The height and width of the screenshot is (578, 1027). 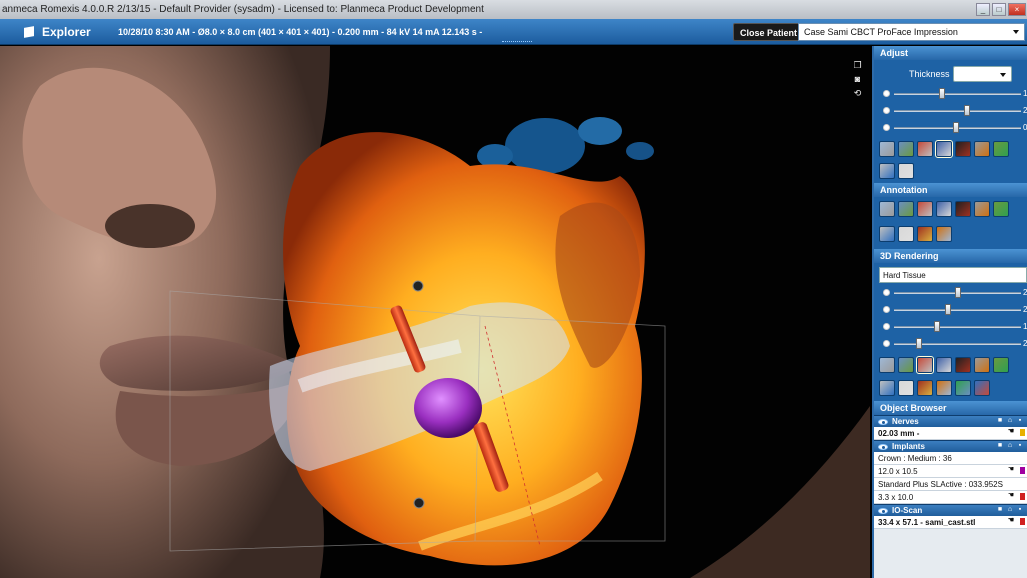 What do you see at coordinates (963, 209) in the screenshot?
I see `arrow-annotation-icon` at bounding box center [963, 209].